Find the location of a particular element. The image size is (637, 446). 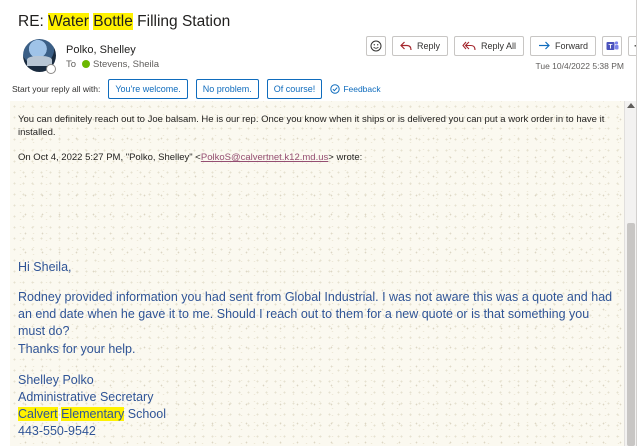

school-highlight-calvert: Calvert is located at coordinates (38, 414).